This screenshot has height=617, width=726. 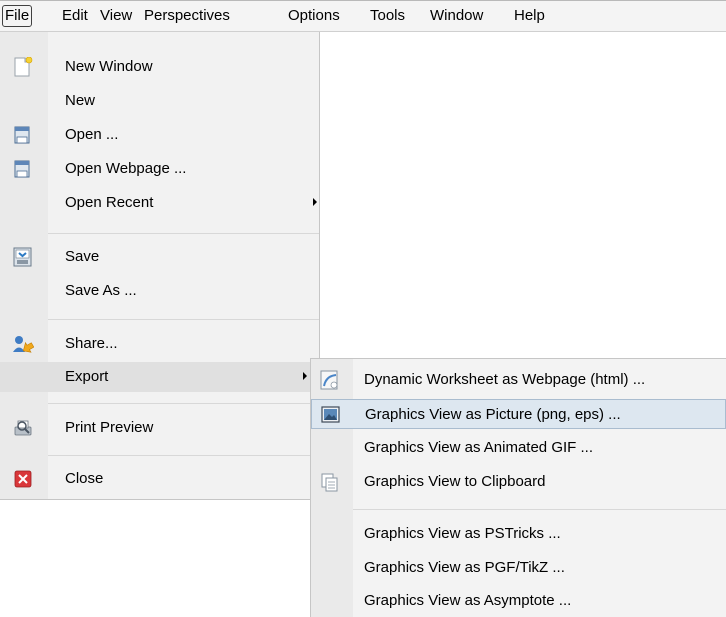 What do you see at coordinates (159, 203) in the screenshot?
I see `menu-item-open-recent: Open Recent` at bounding box center [159, 203].